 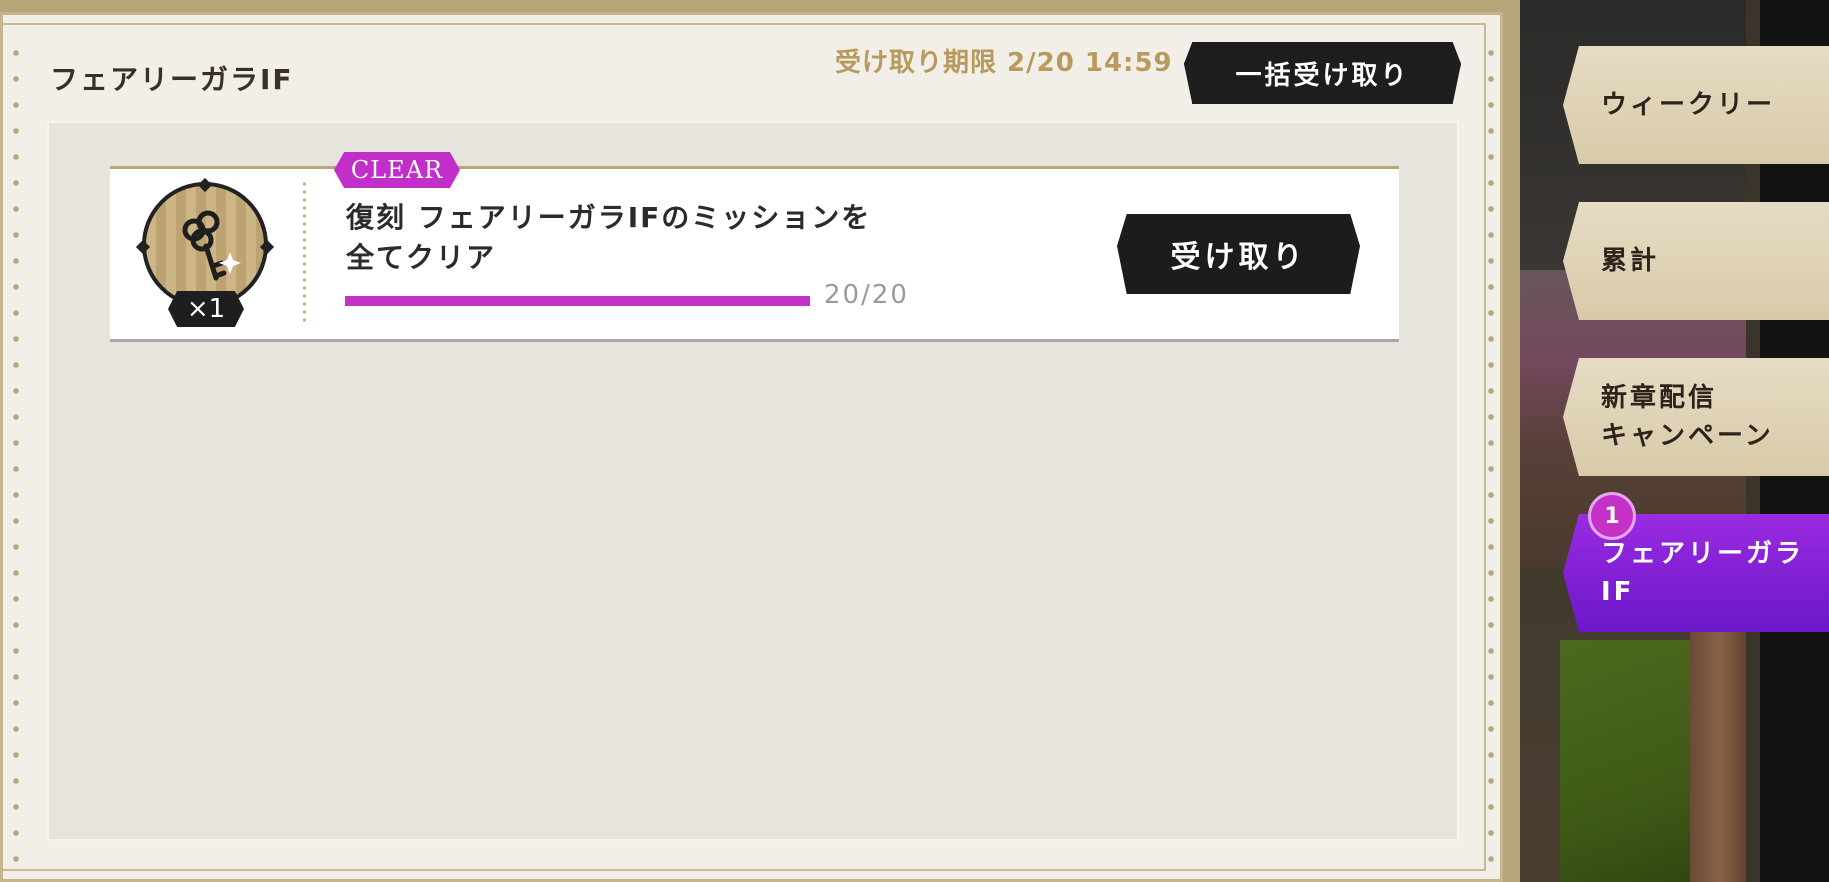 I want to click on panel-title: フェアリーガラIF, so click(x=172, y=79).